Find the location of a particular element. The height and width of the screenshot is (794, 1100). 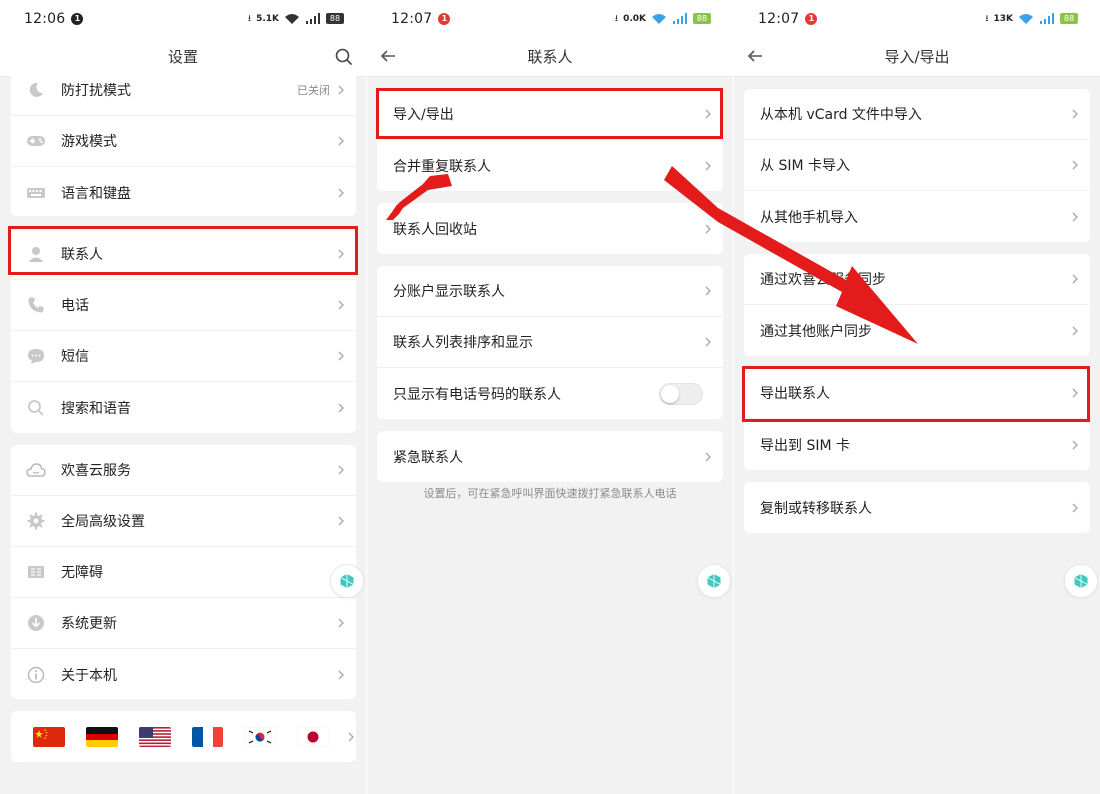

phone-only-toggle is located at coordinates (681, 393).